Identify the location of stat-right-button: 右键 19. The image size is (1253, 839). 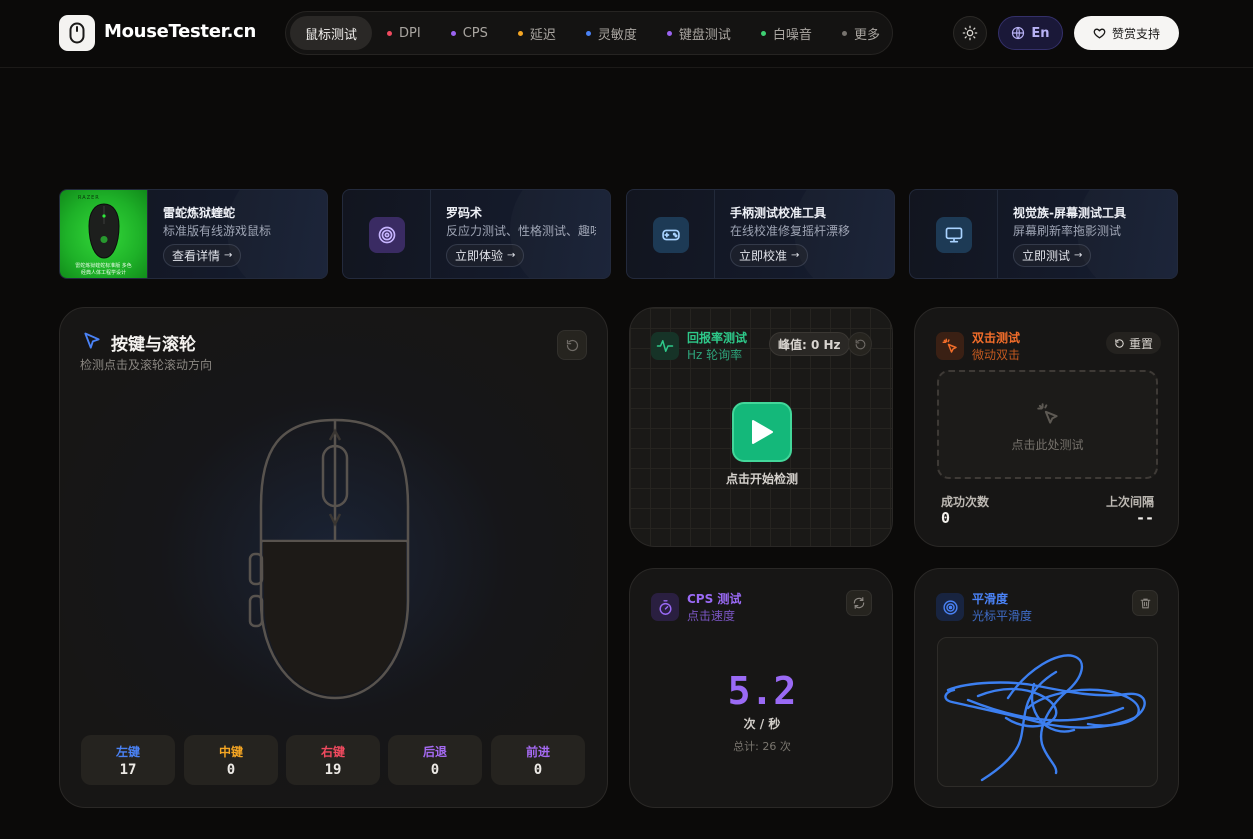
(333, 760).